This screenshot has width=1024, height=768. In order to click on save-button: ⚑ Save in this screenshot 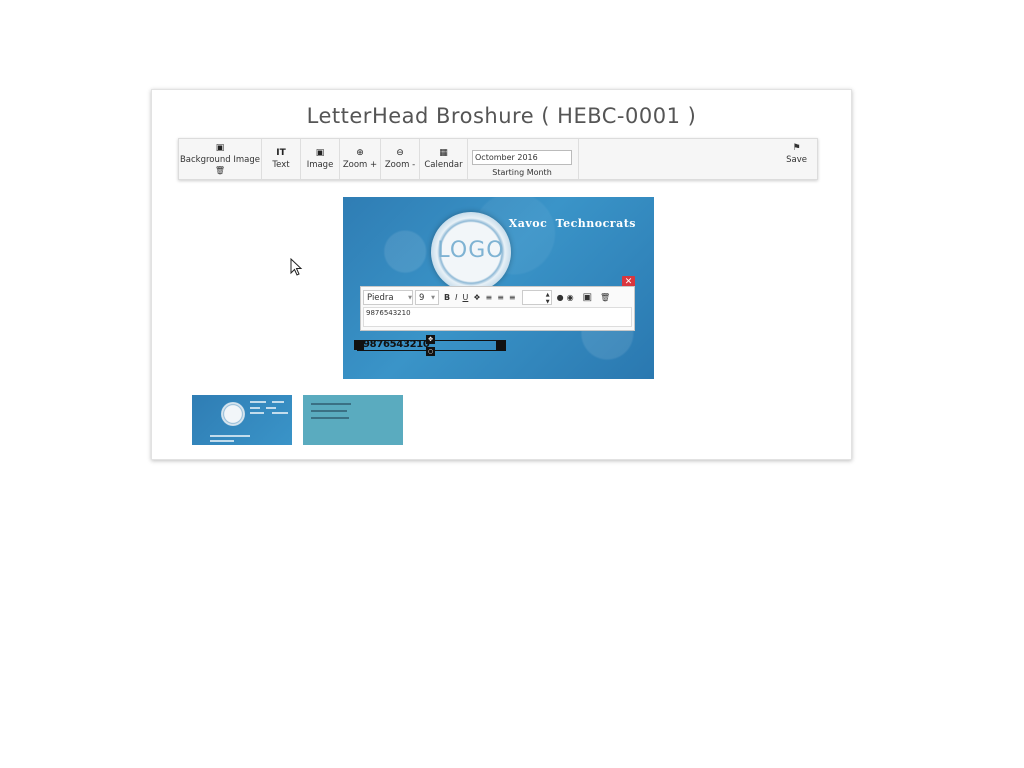, I will do `click(796, 154)`.